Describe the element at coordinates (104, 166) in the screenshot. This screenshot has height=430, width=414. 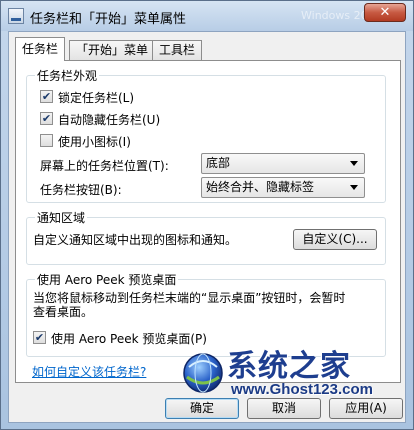
I see `taskbar-position-label: 屏幕上的任务栏位置(T):` at that location.